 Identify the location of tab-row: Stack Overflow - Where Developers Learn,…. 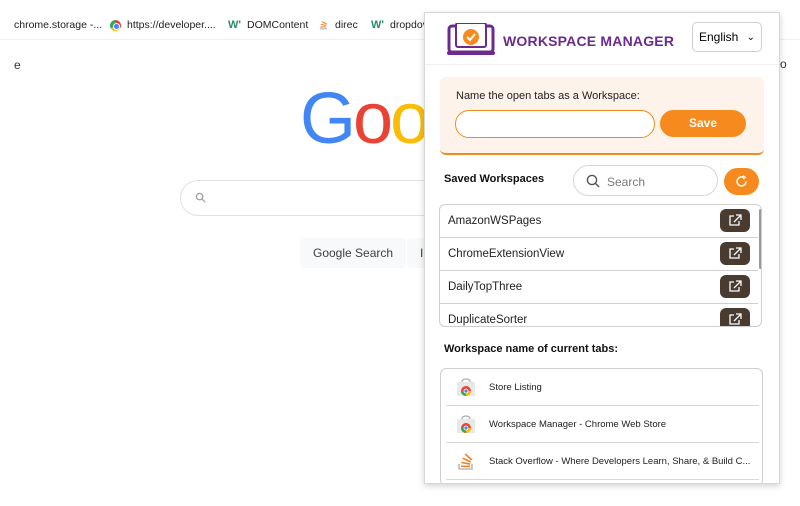
(602, 461).